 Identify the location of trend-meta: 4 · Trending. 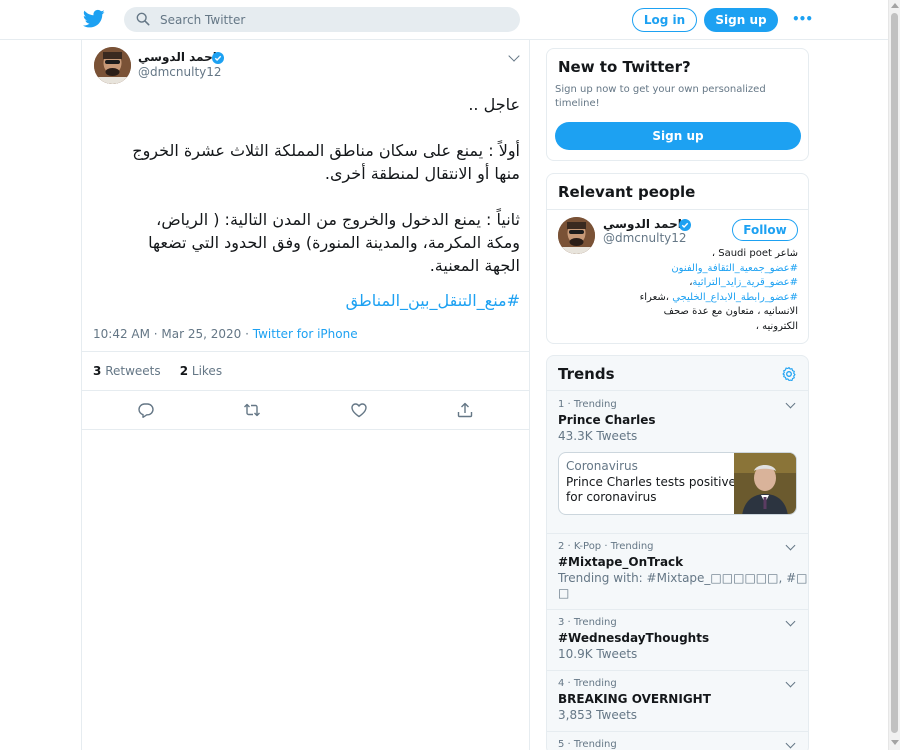
(587, 683).